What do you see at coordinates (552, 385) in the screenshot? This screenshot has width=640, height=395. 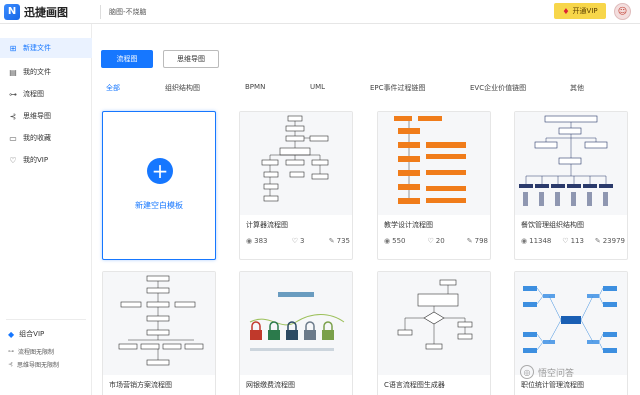 I see `template-title: 职位统计管理流程图` at bounding box center [552, 385].